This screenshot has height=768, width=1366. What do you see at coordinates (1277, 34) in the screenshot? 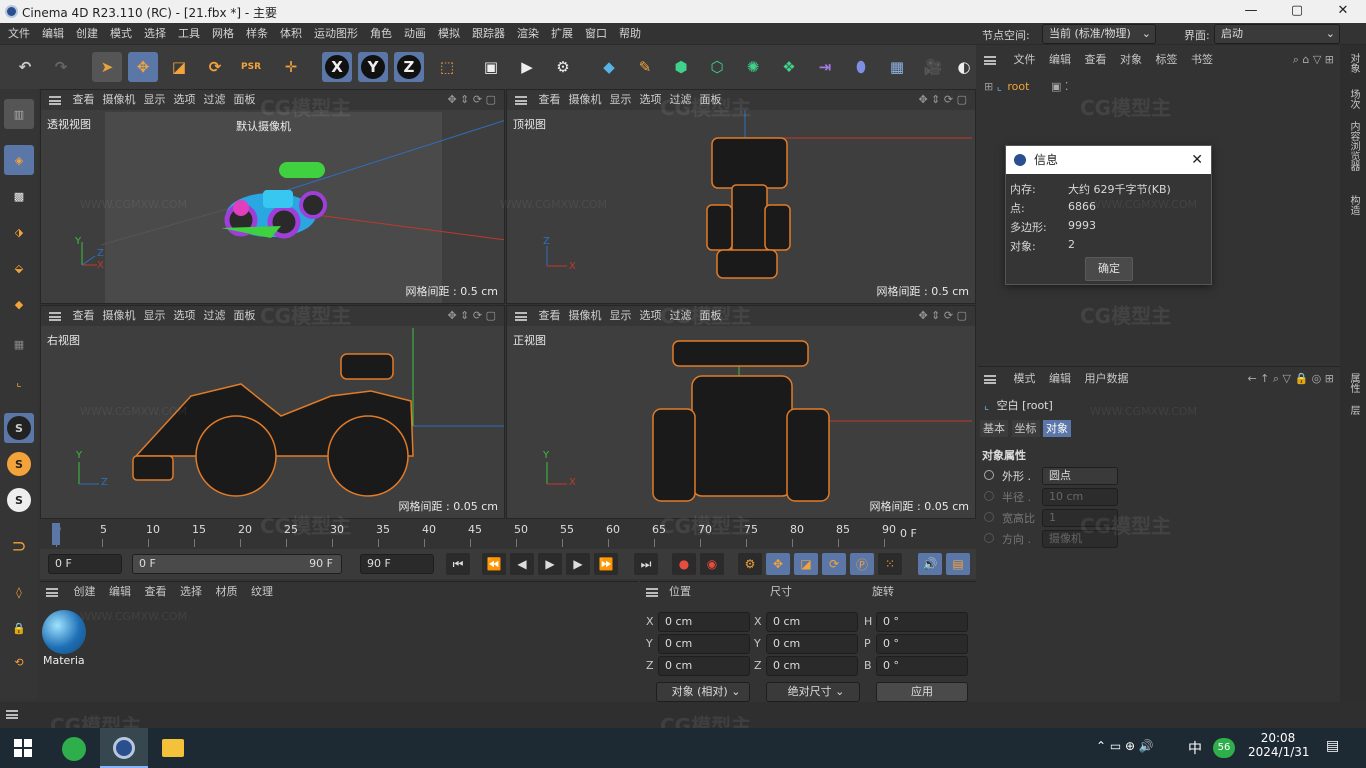
I see `interface-select: 启动 ⌄` at bounding box center [1277, 34].